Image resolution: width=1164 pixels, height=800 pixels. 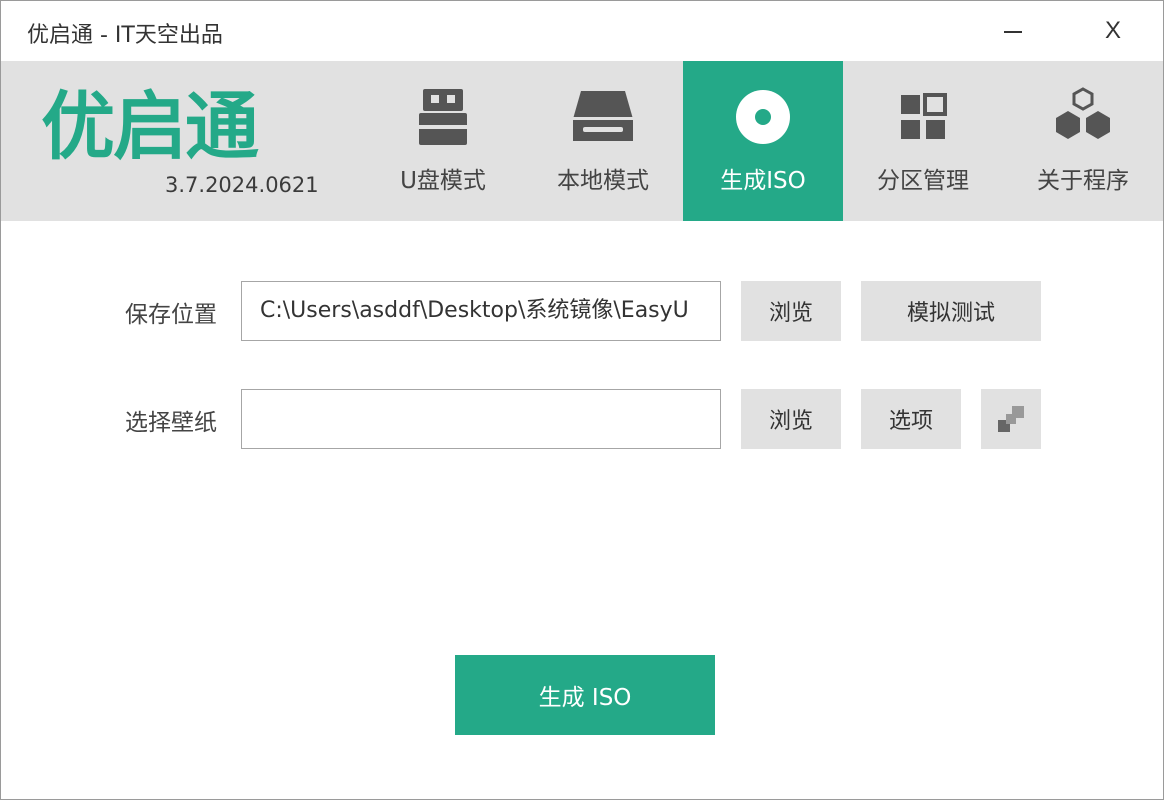 I want to click on minimize-icon, so click(x=1013, y=32).